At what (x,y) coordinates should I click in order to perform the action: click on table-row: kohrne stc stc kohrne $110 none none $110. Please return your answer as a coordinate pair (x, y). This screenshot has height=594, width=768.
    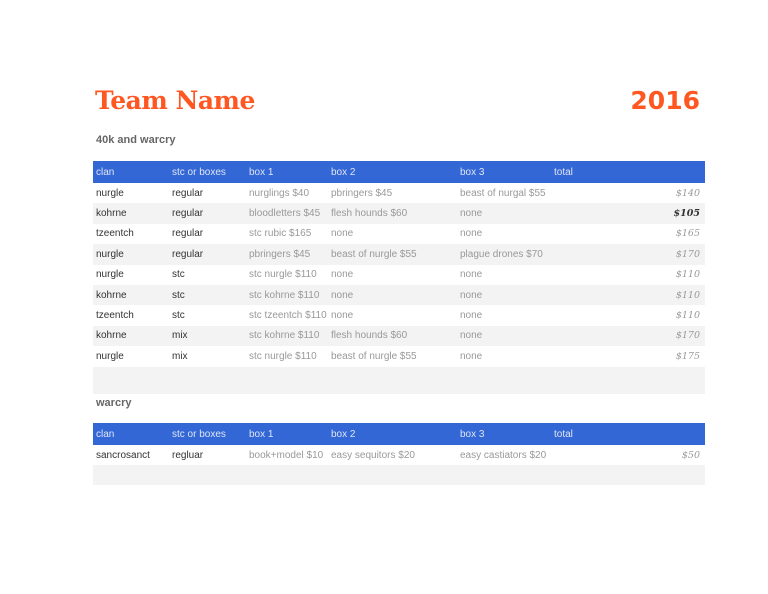
    Looking at the image, I should click on (399, 295).